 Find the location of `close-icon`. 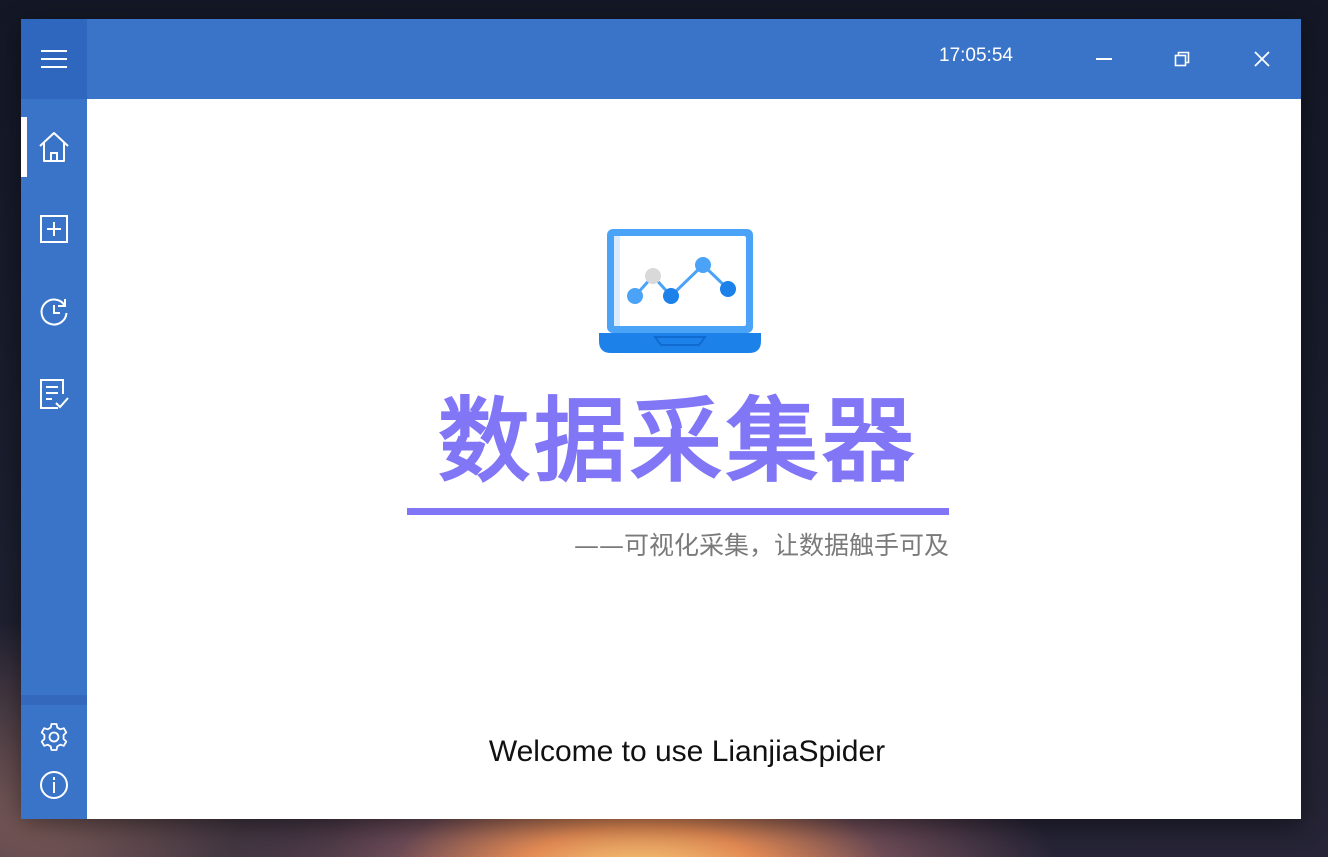

close-icon is located at coordinates (1262, 59).